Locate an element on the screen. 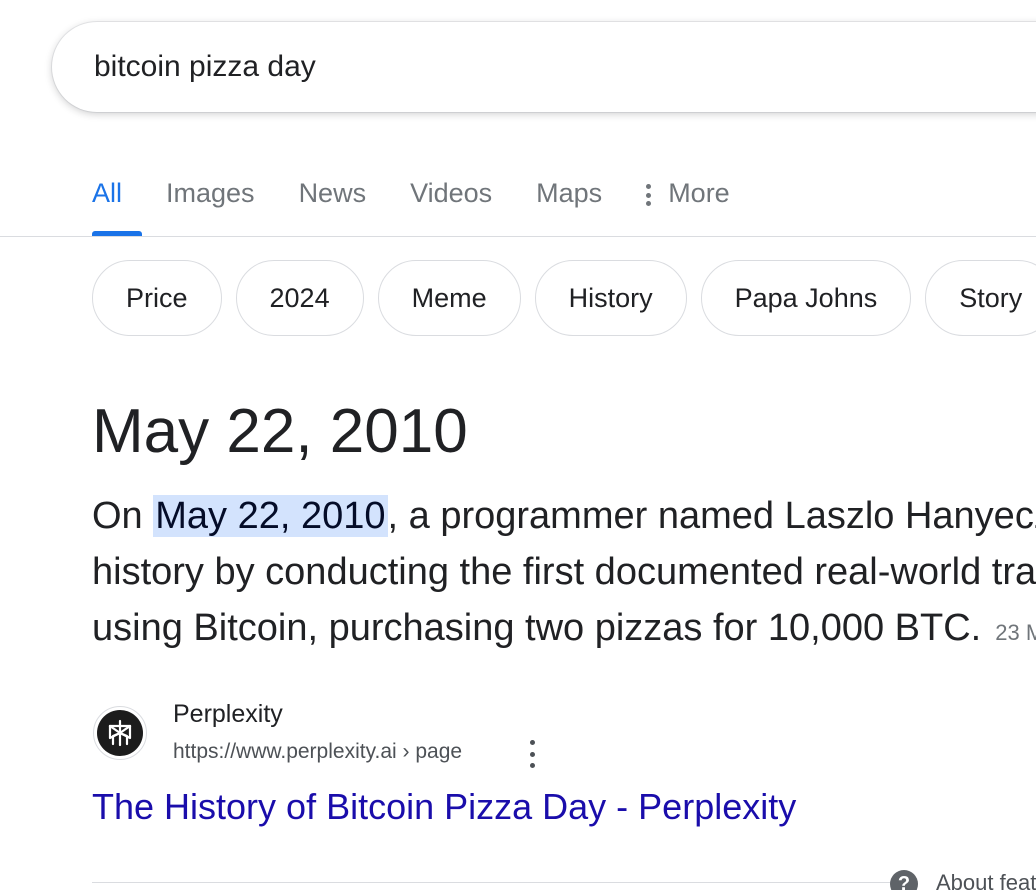  tab-news: News is located at coordinates (333, 203).